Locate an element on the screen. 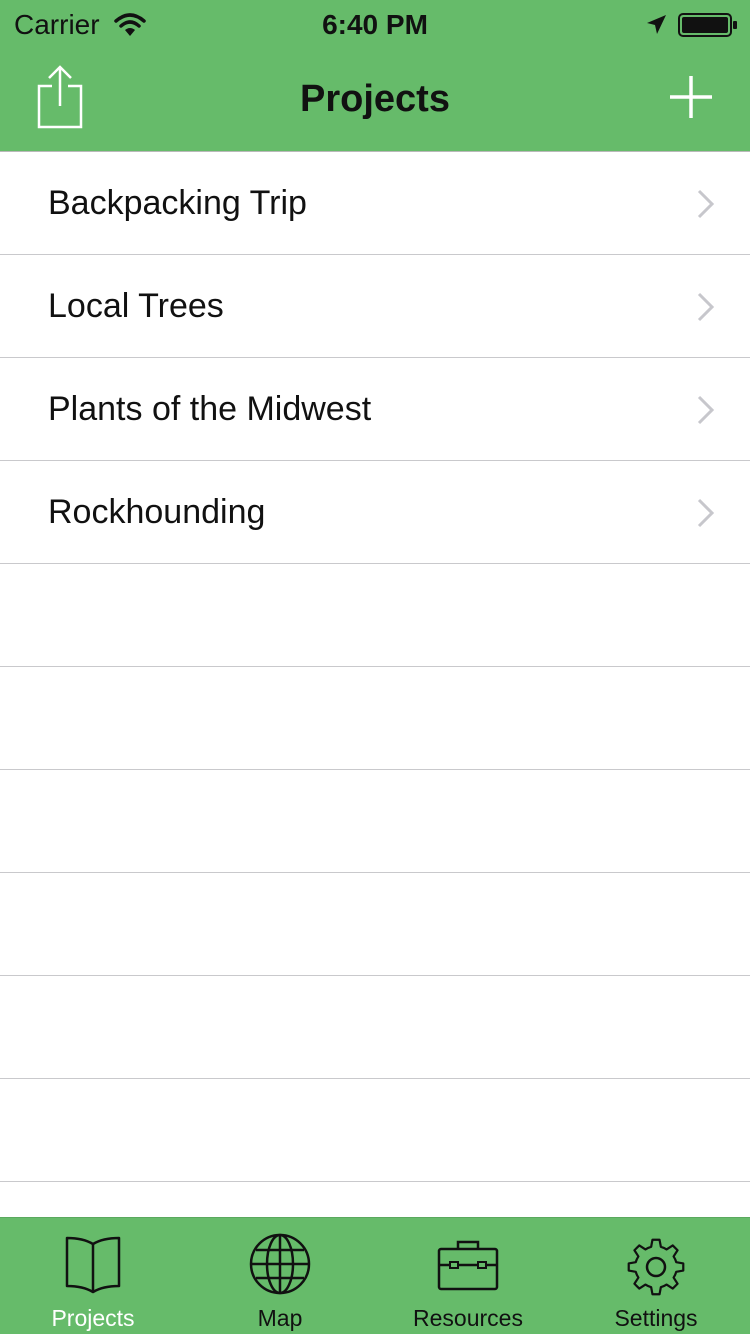 This screenshot has height=1334, width=750. project-row-rockhounding: Rockhounding is located at coordinates (375, 512).